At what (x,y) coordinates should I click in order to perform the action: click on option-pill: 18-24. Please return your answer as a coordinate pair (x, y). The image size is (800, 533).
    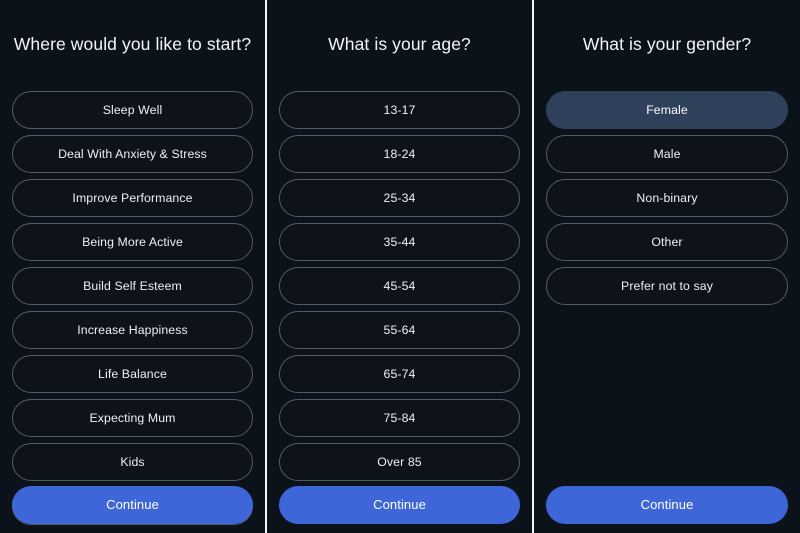
    Looking at the image, I should click on (399, 154).